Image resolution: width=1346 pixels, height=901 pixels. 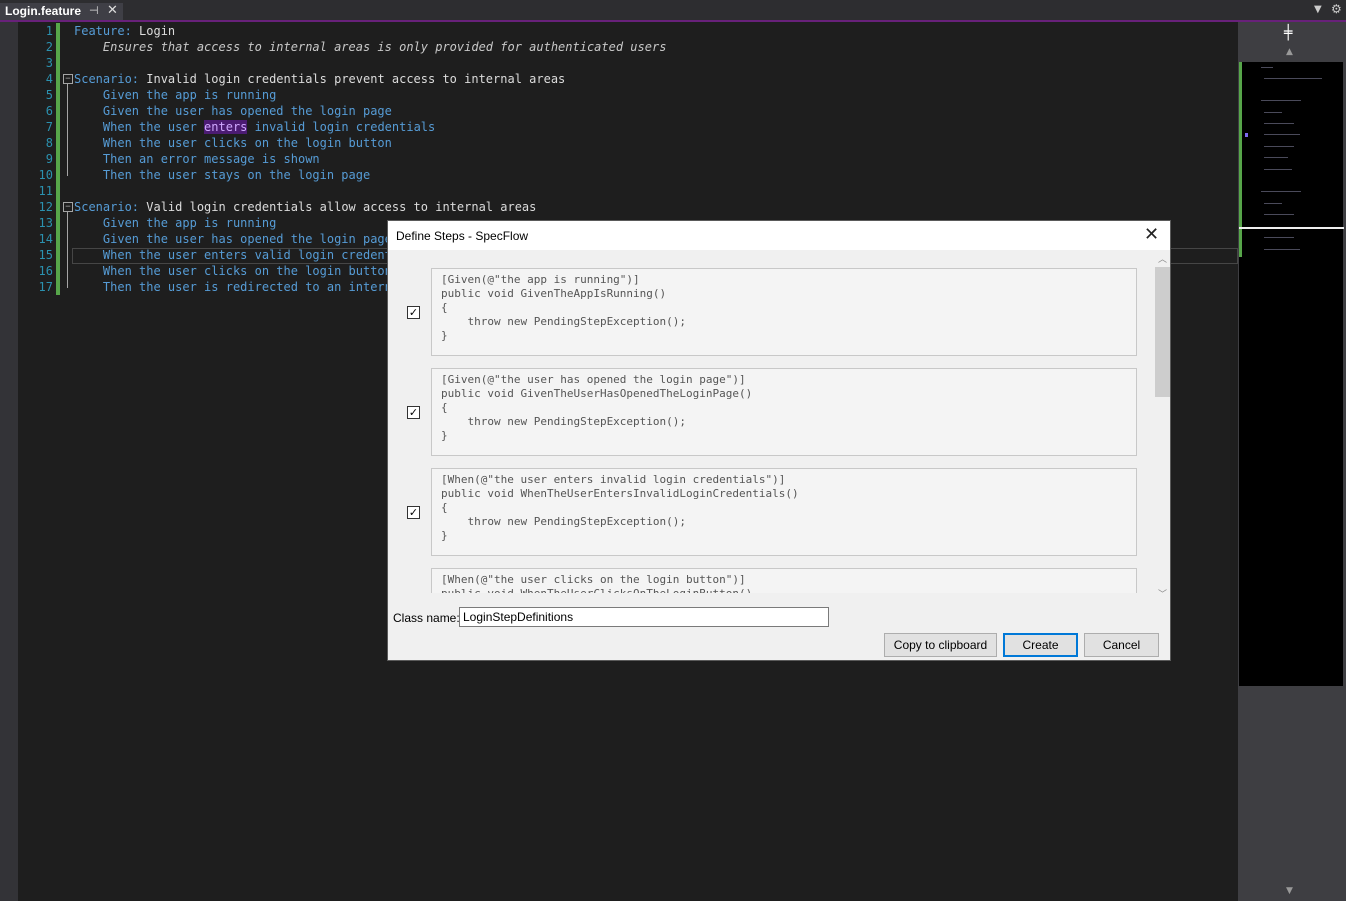 I want to click on class-name-input, so click(x=644, y=617).